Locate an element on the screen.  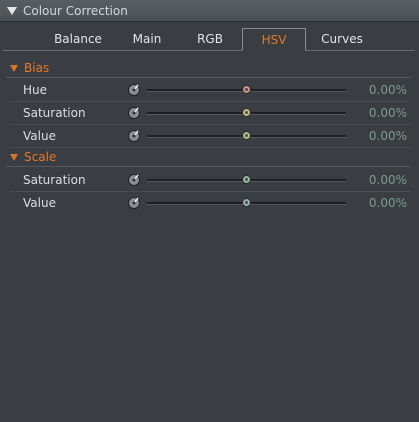
section-header-bias: Bias is located at coordinates (209, 69).